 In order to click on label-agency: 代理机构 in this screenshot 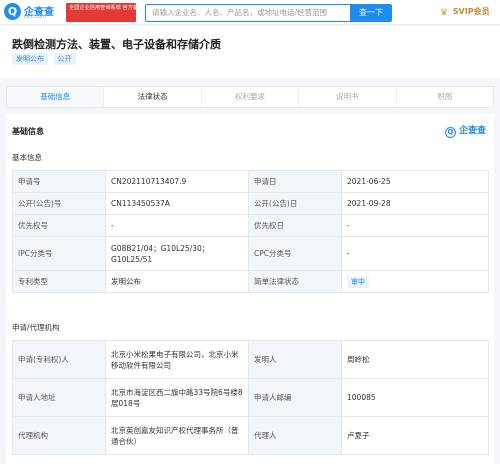, I will do `click(59, 435)`.